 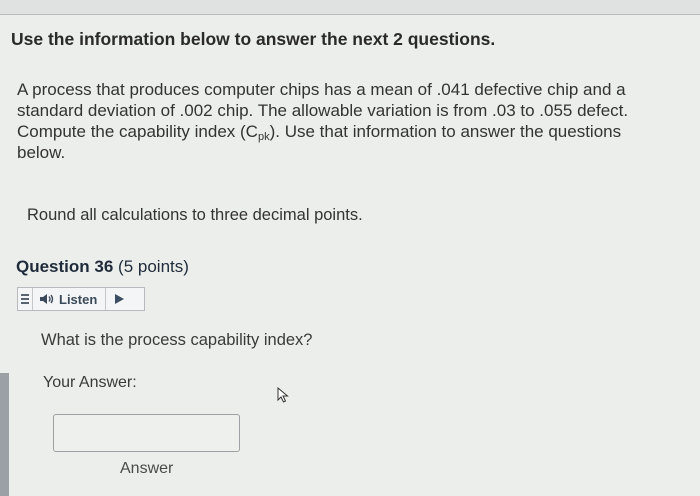 I want to click on listen-button: Listen, so click(x=81, y=299).